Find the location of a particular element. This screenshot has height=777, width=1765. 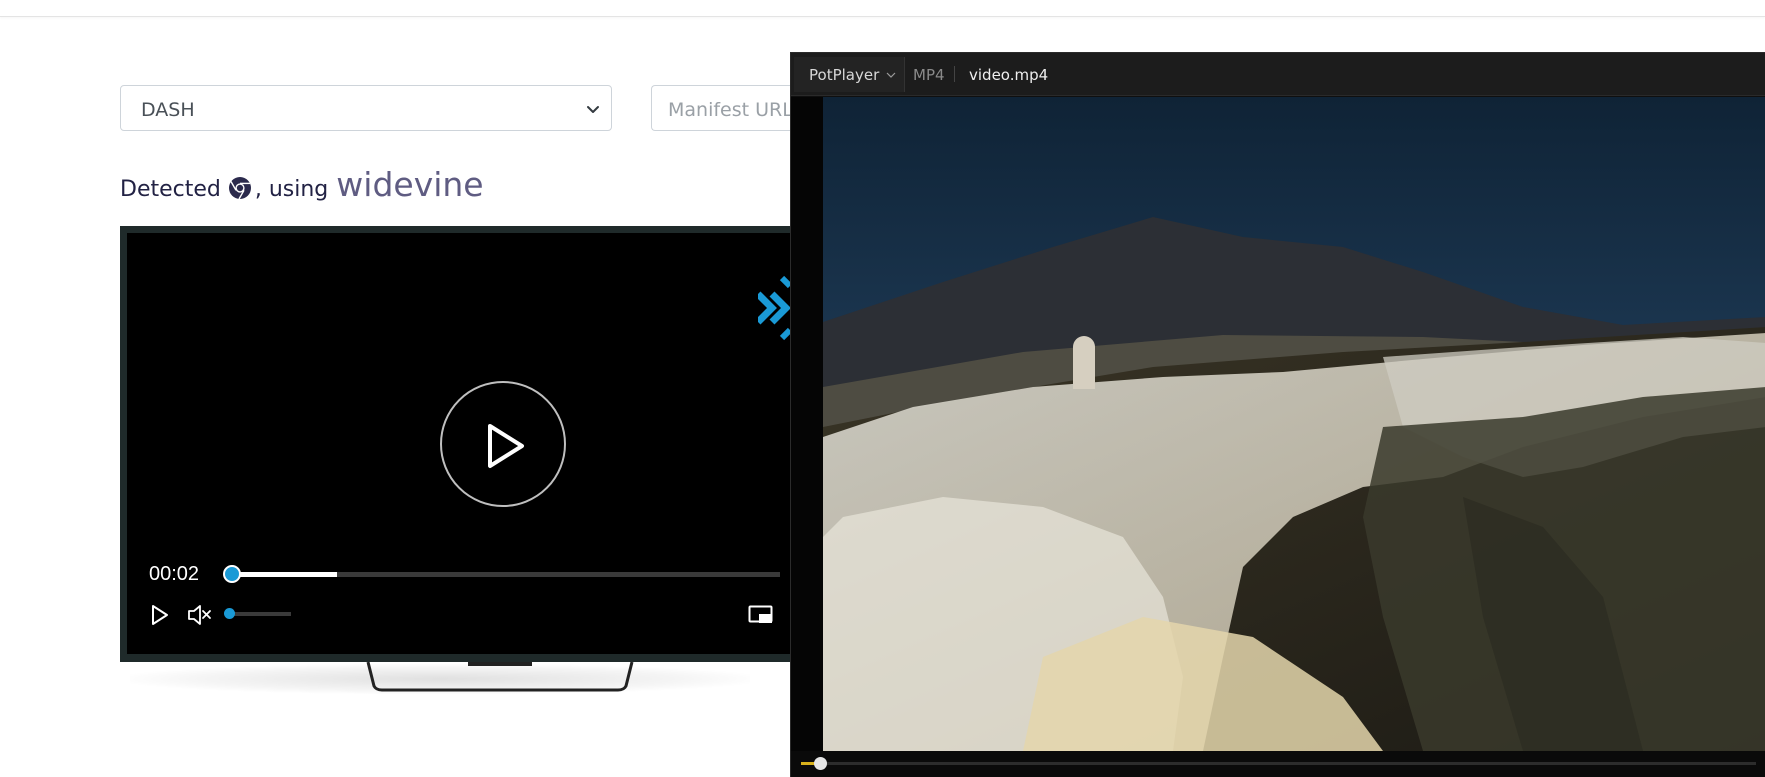

tv-stand is located at coordinates (500, 677).